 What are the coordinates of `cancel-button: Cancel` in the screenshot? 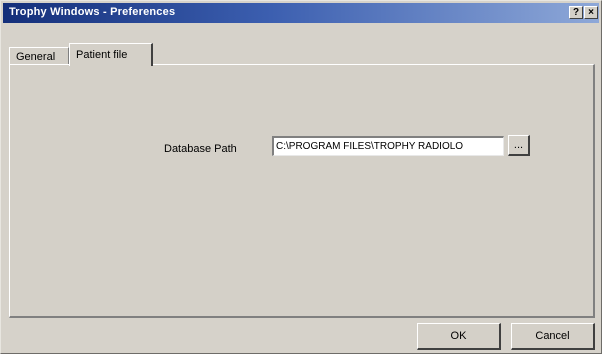 It's located at (553, 336).